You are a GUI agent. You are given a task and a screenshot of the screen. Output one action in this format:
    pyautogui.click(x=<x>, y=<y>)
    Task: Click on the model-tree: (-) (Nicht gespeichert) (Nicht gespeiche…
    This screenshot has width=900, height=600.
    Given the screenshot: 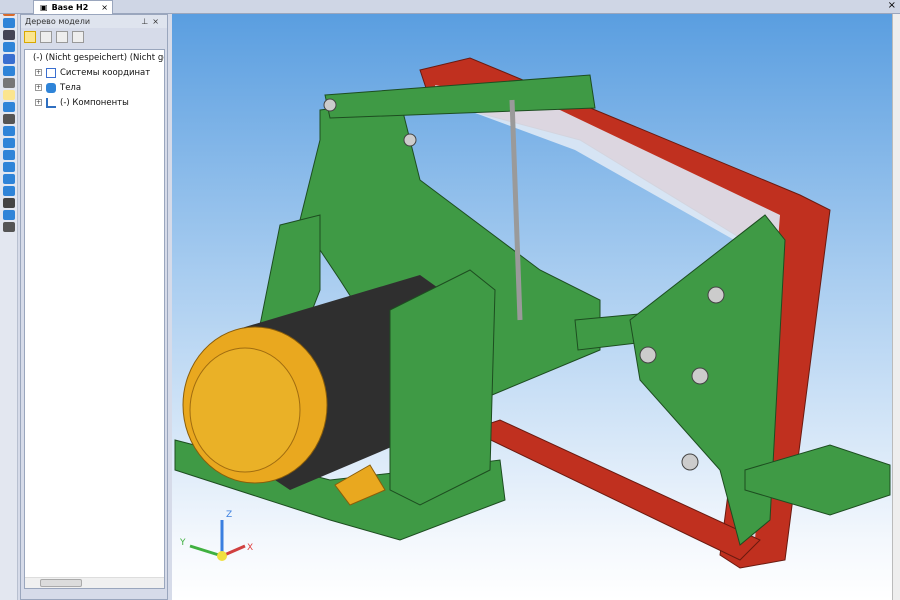 What is the action you would take?
    pyautogui.click(x=94, y=319)
    